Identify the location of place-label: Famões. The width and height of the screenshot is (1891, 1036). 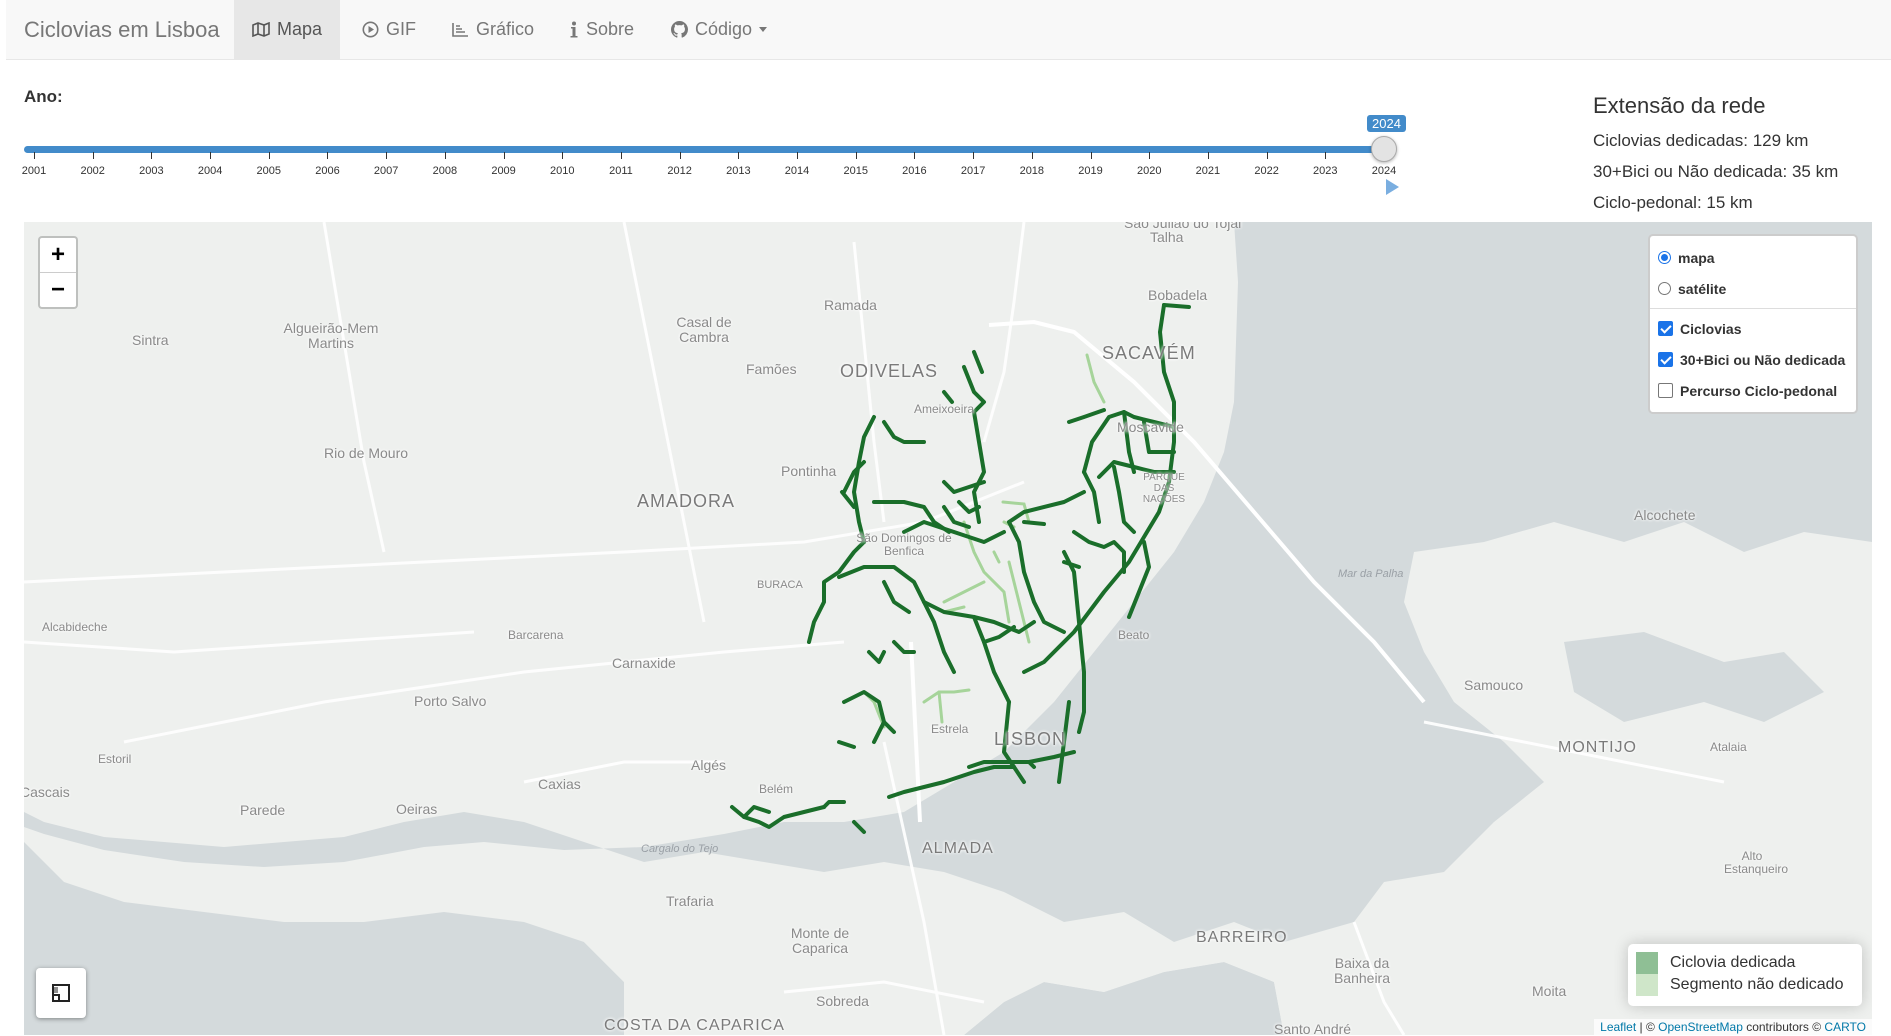
(771, 369).